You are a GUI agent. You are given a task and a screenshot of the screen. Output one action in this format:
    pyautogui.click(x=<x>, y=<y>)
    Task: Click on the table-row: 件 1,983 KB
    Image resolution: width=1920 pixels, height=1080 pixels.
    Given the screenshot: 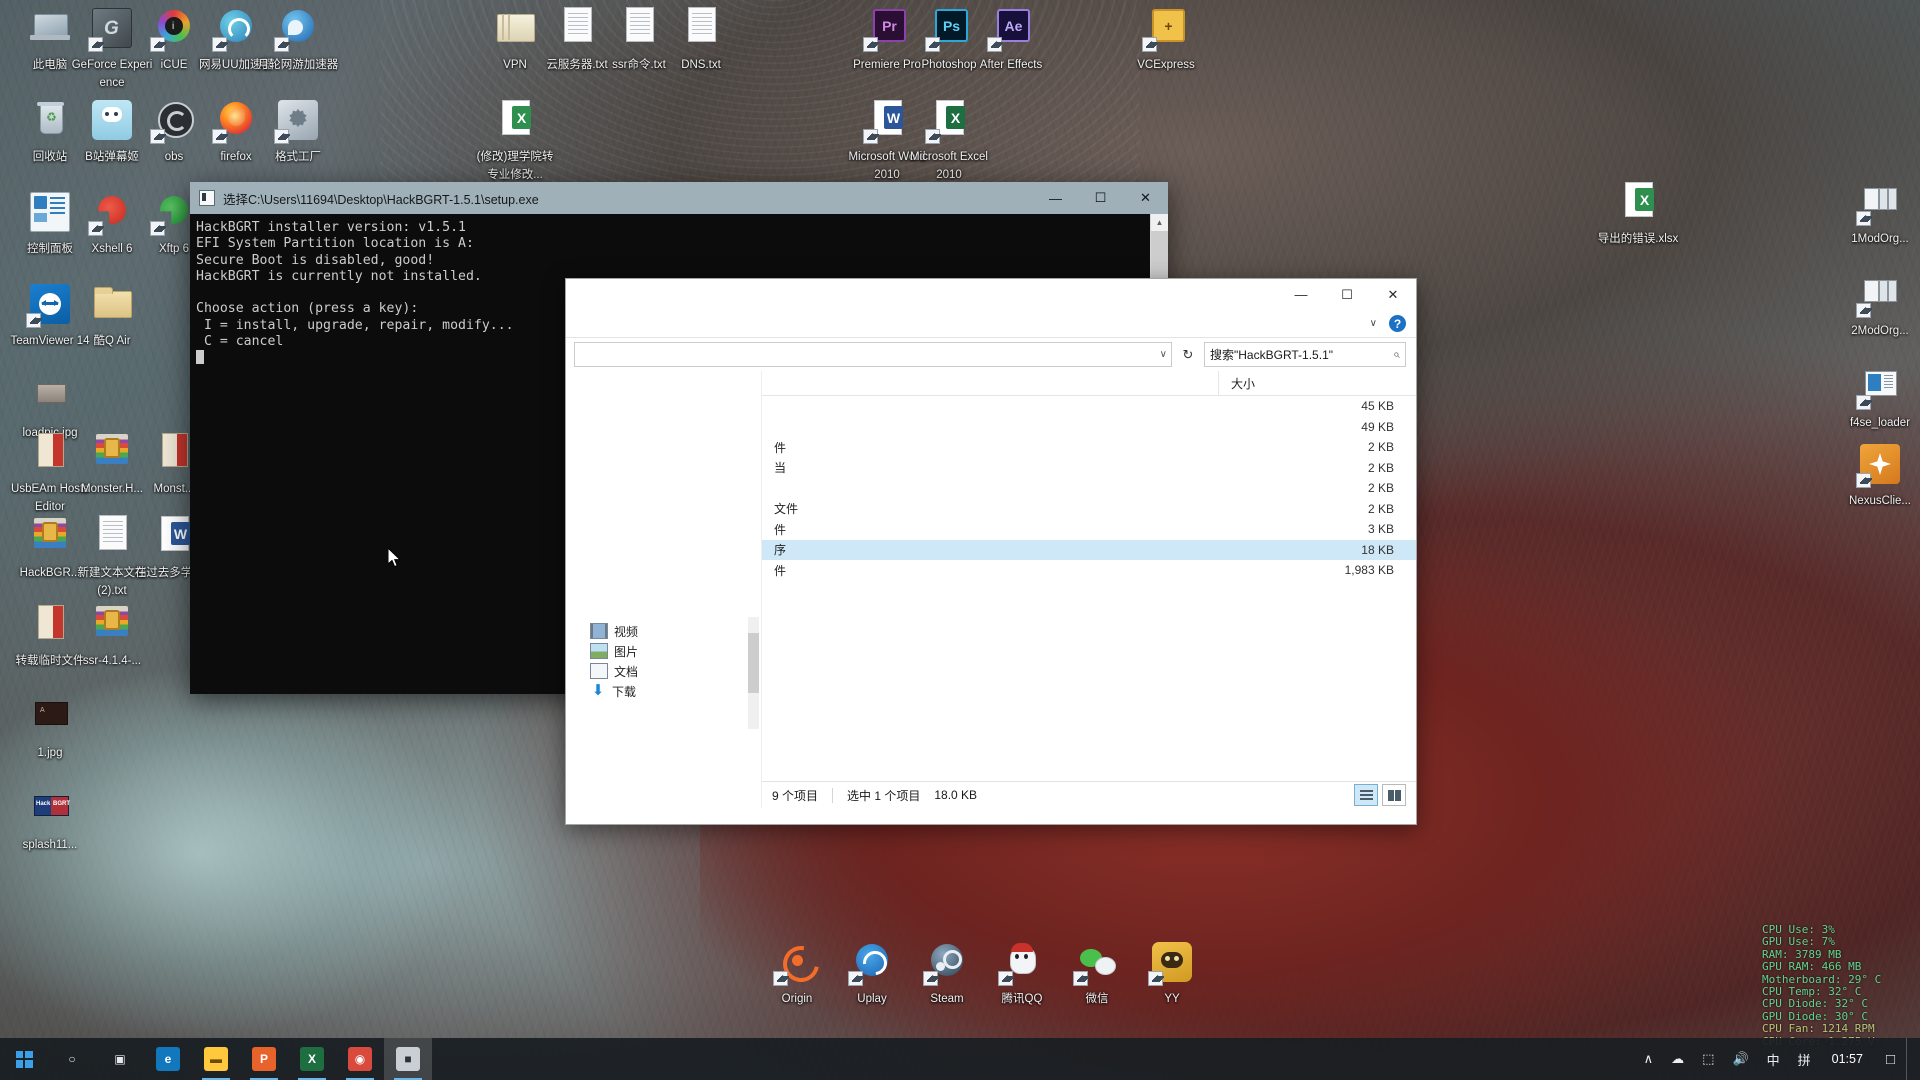 What is the action you would take?
    pyautogui.click(x=1089, y=570)
    